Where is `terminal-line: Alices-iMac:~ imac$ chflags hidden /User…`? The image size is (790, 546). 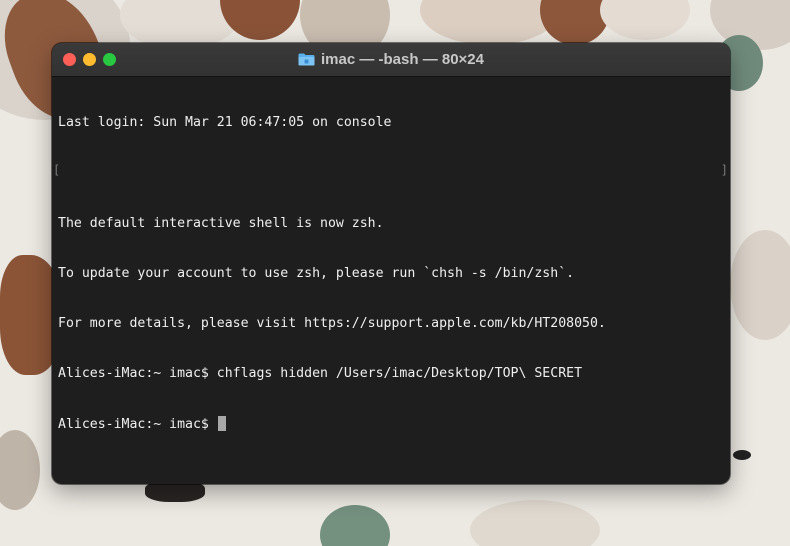 terminal-line: Alices-iMac:~ imac$ chflags hidden /User… is located at coordinates (320, 373).